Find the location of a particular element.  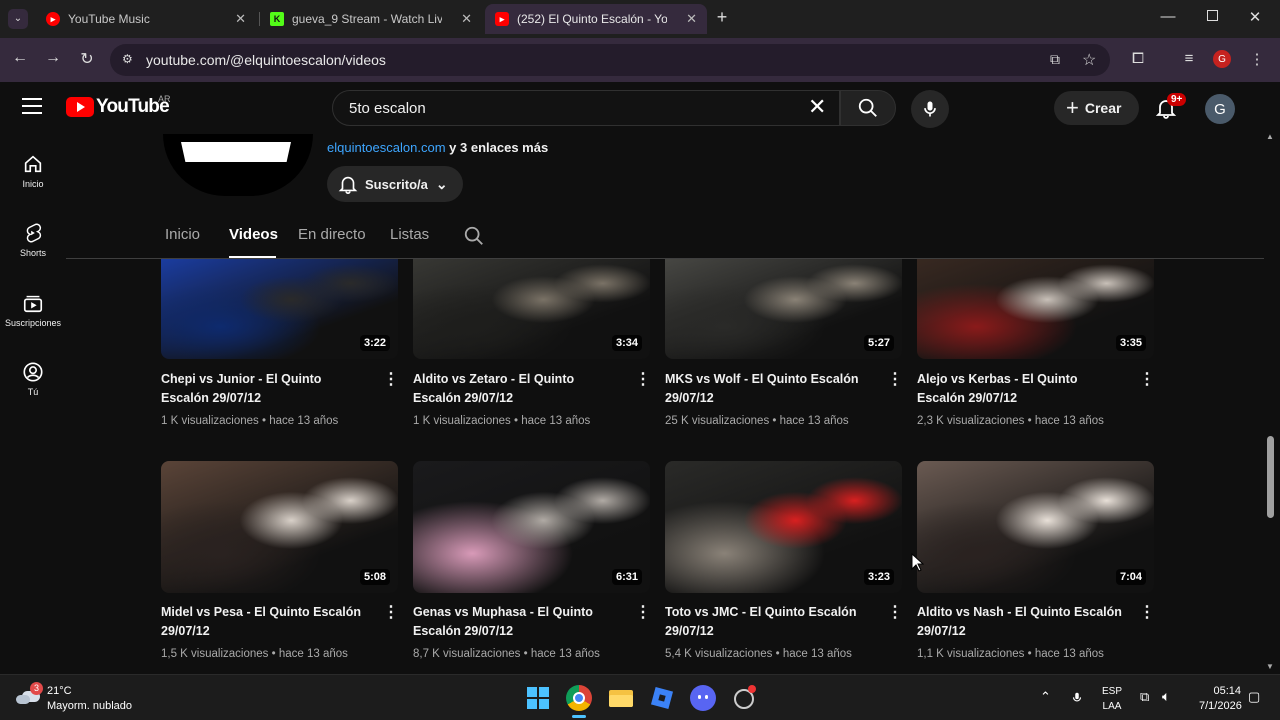

new-tab-button: + is located at coordinates (722, 17).